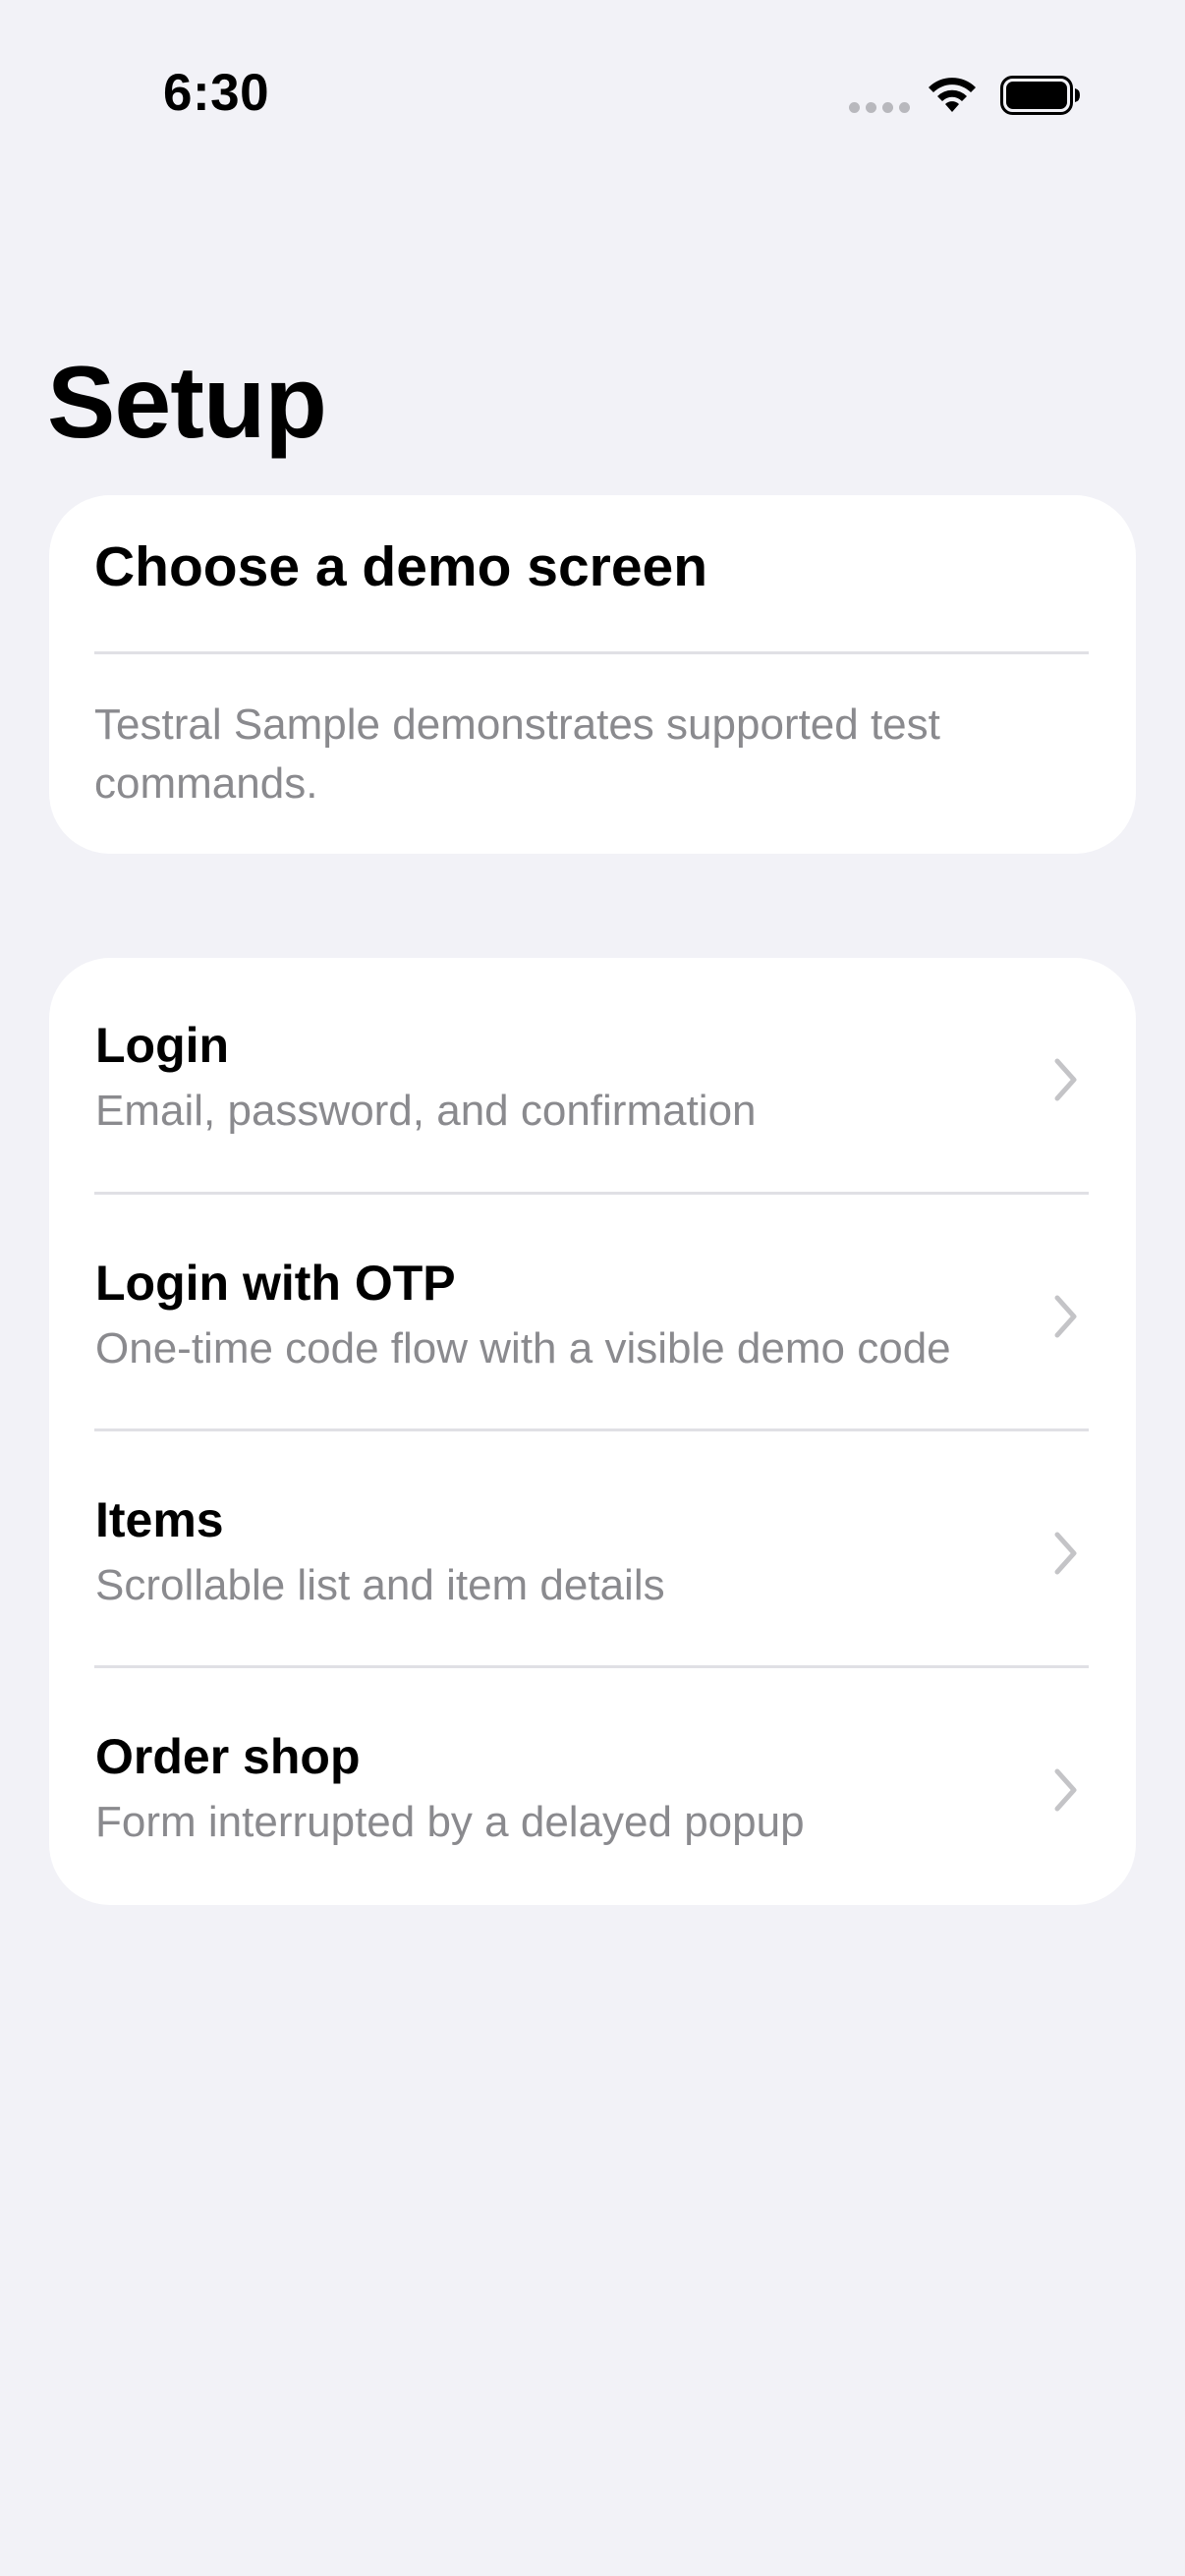 This screenshot has height=2576, width=1185. What do you see at coordinates (592, 1076) in the screenshot?
I see `menu-item-login: Login Email, password, and confirmation` at bounding box center [592, 1076].